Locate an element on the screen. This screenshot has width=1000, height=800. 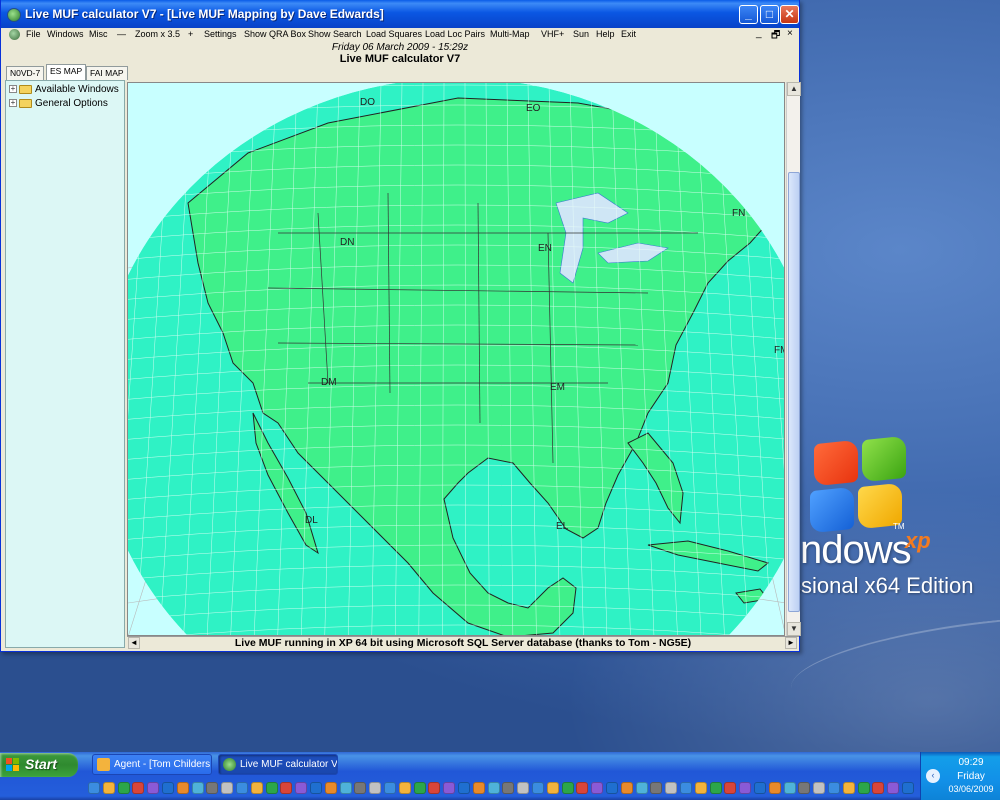
tree-item-general-options: + General Options is located at coordinates (58, 104).